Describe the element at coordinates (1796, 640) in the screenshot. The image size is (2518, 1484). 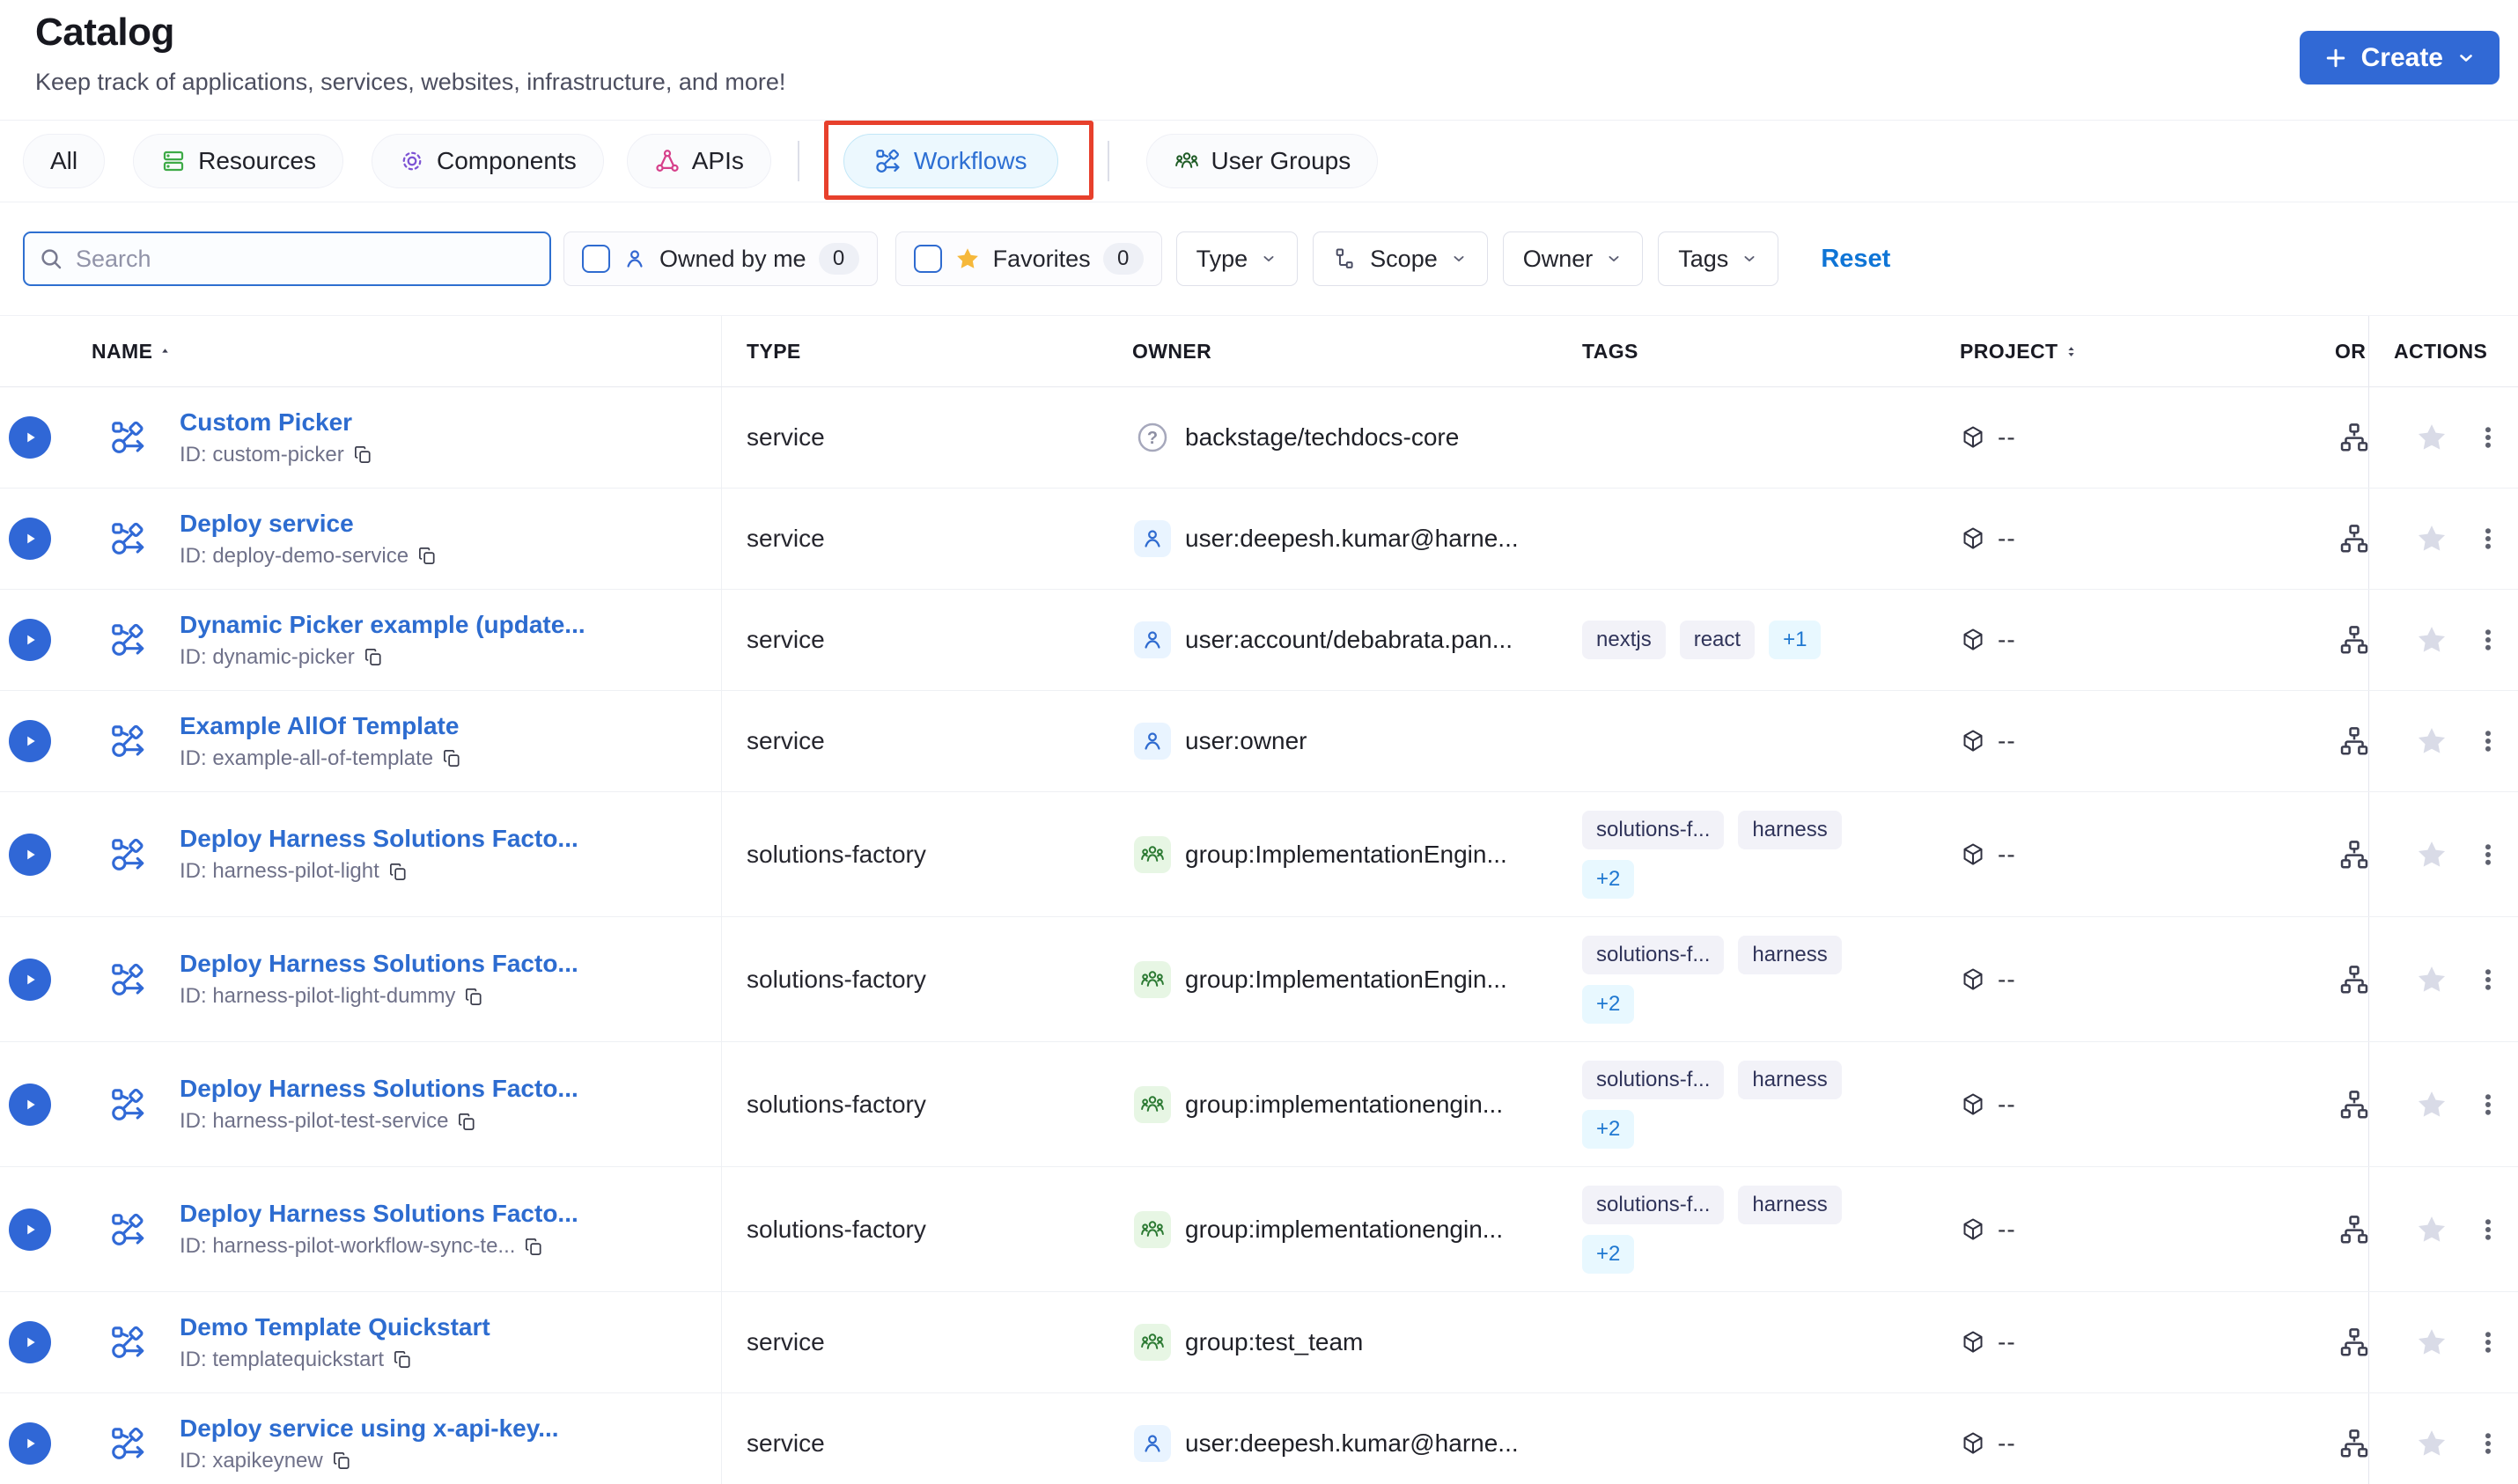
I see `more-tags-pill: +1` at that location.